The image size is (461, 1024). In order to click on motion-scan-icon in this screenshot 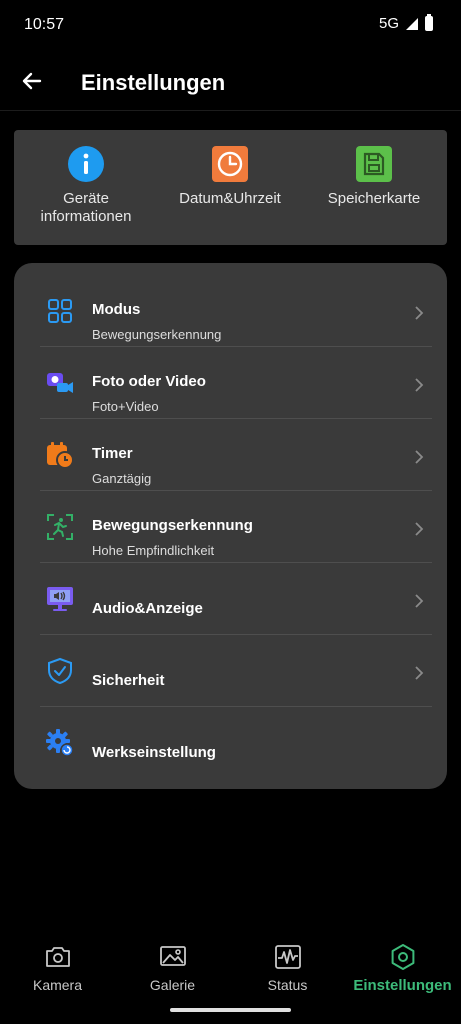, I will do `click(60, 527)`.